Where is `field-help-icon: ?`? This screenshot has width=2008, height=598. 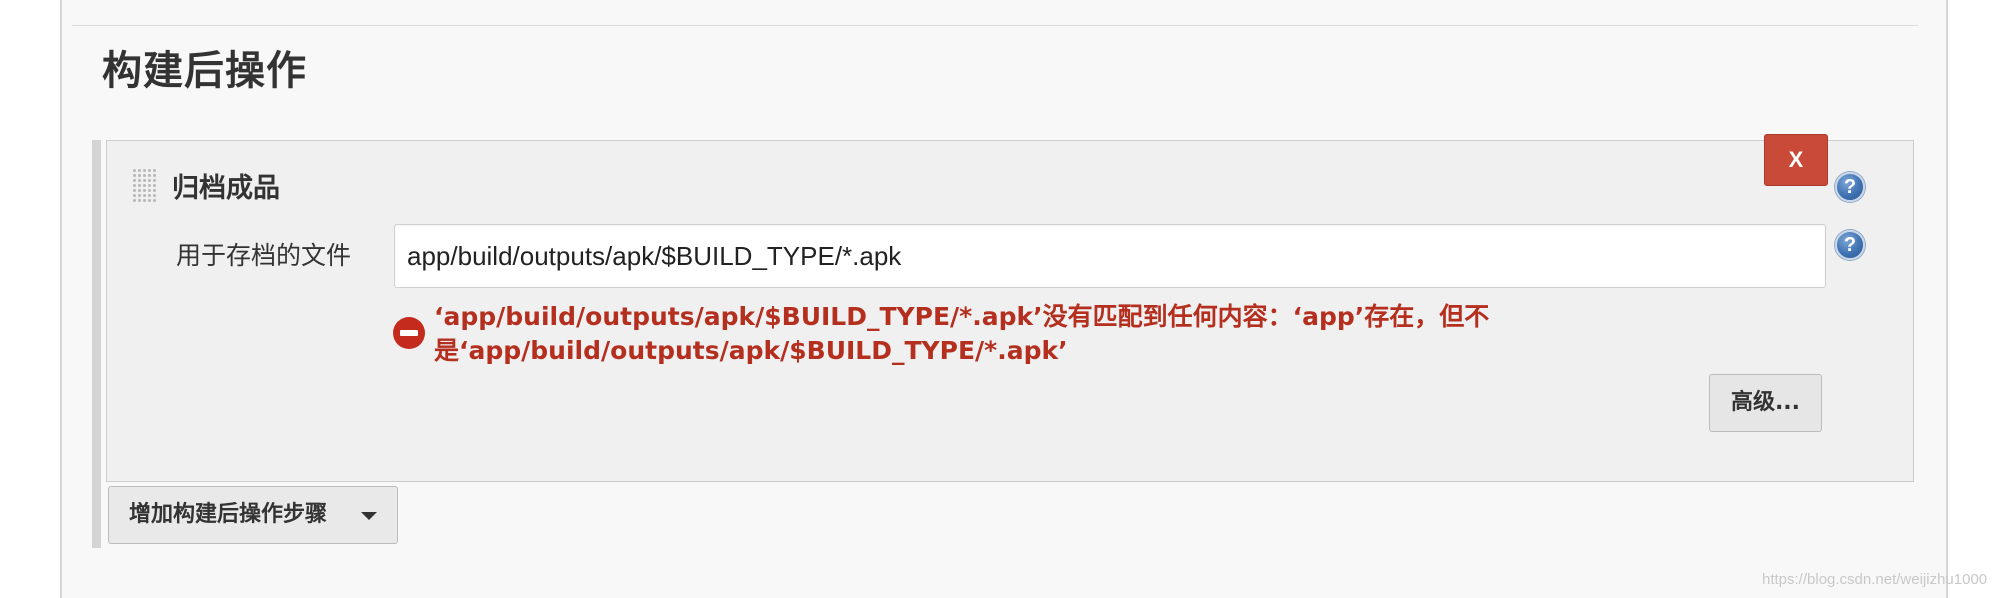 field-help-icon: ? is located at coordinates (1850, 245).